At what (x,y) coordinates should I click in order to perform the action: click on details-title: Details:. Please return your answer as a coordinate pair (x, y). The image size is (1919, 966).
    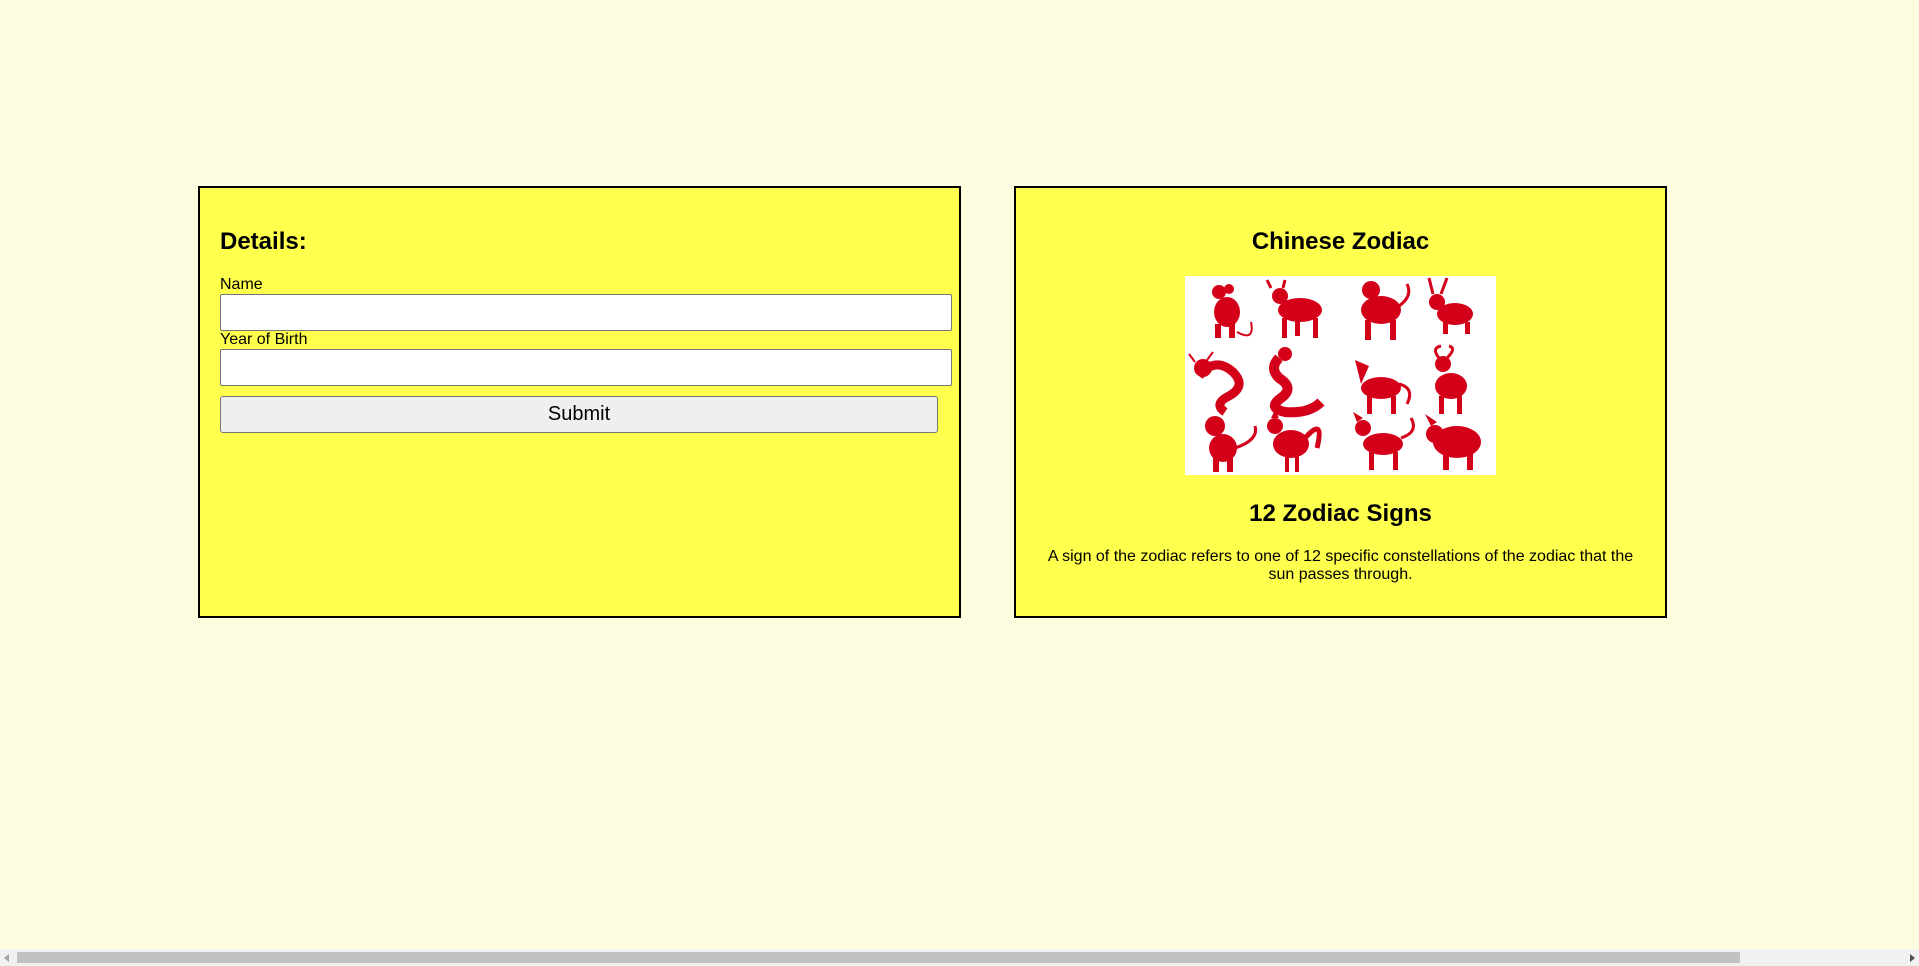
    Looking at the image, I should click on (263, 241).